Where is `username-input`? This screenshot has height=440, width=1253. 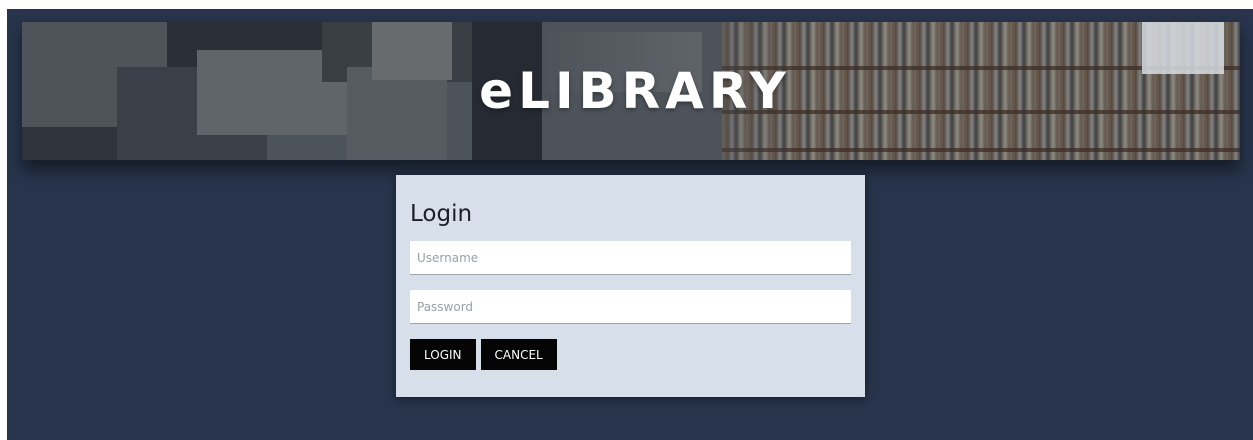
username-input is located at coordinates (630, 258).